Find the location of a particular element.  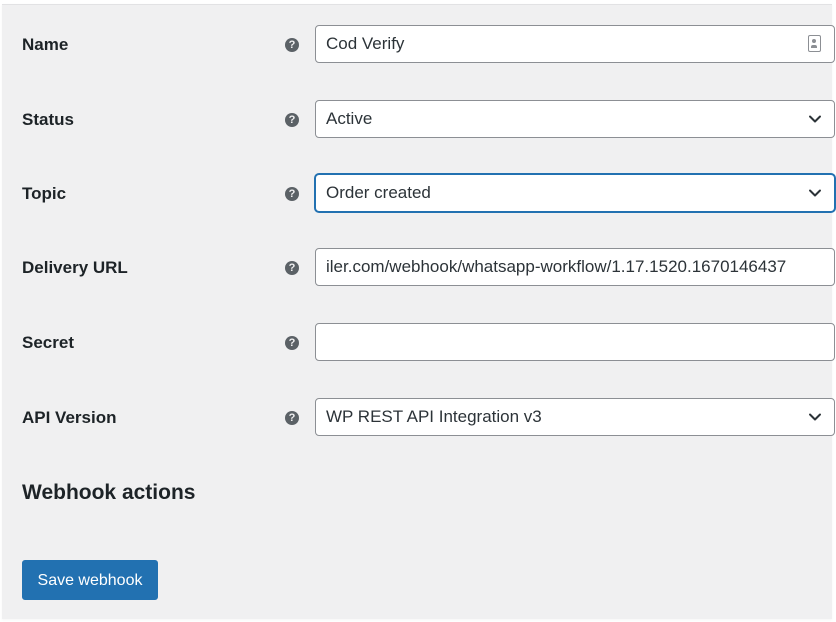

name-input: Cod Verify is located at coordinates (575, 44).